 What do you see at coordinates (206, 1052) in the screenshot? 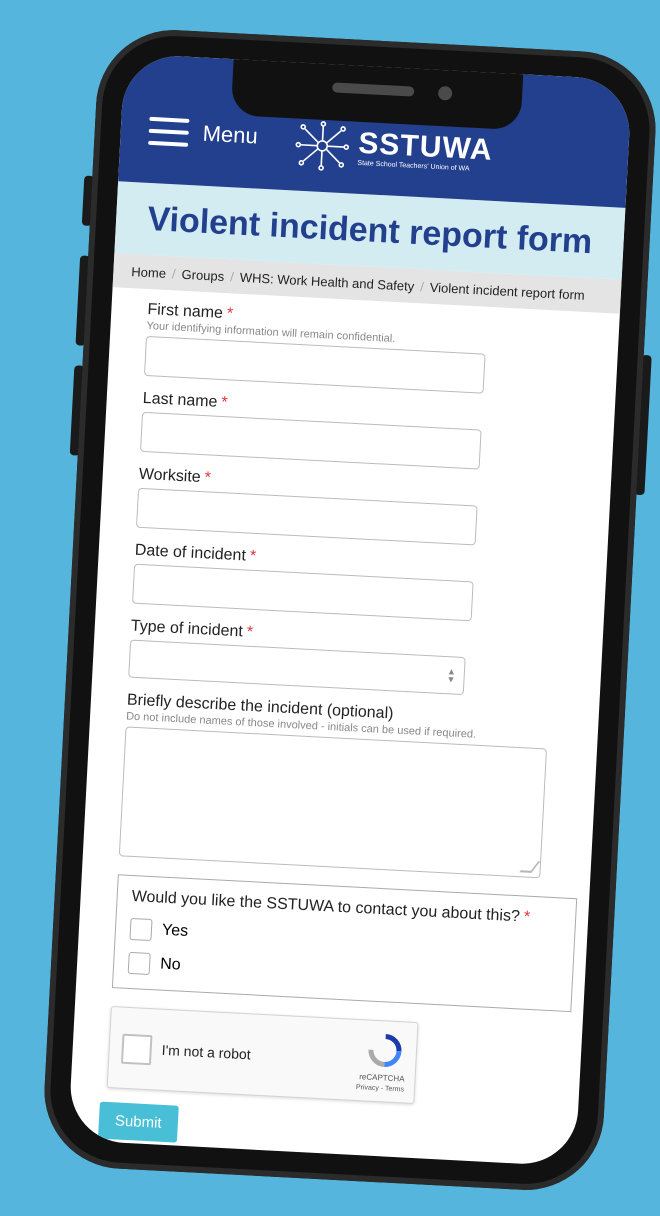
I see `recaptcha-label: I'm not a robot` at bounding box center [206, 1052].